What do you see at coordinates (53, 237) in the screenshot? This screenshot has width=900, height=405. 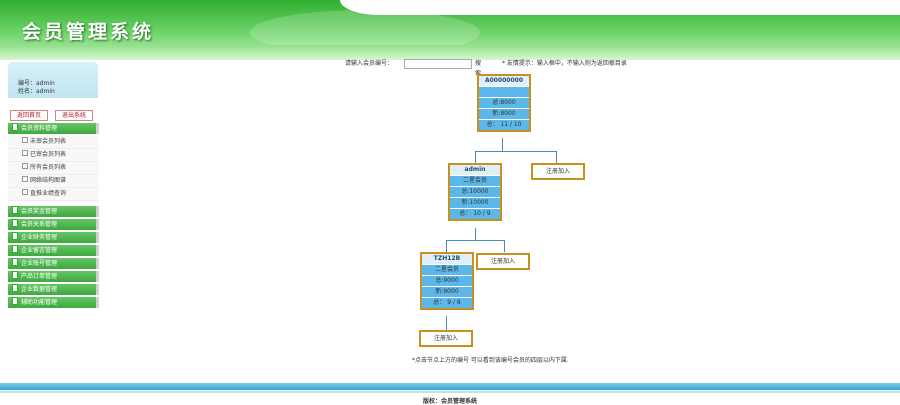 I see `menu-finance: 企业财务管理` at bounding box center [53, 237].